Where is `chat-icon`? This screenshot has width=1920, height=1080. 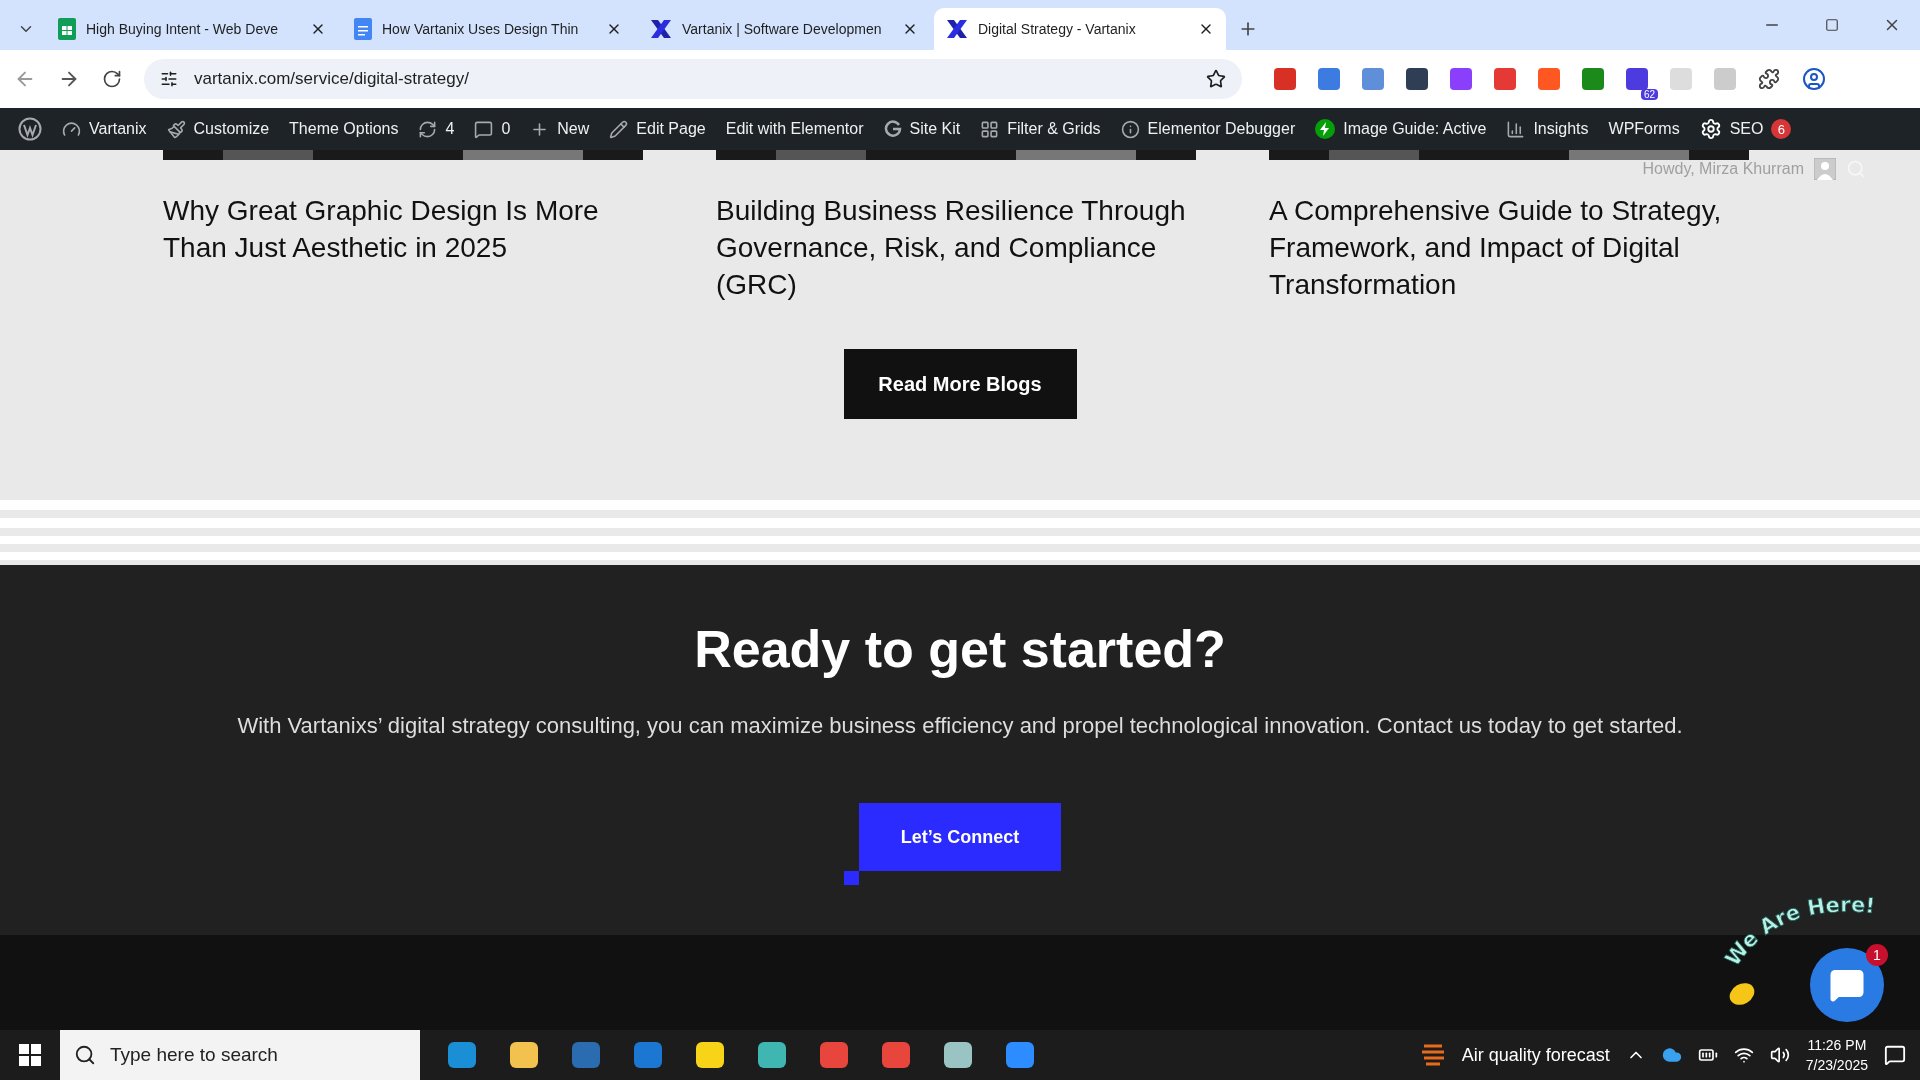 chat-icon is located at coordinates (1847, 985).